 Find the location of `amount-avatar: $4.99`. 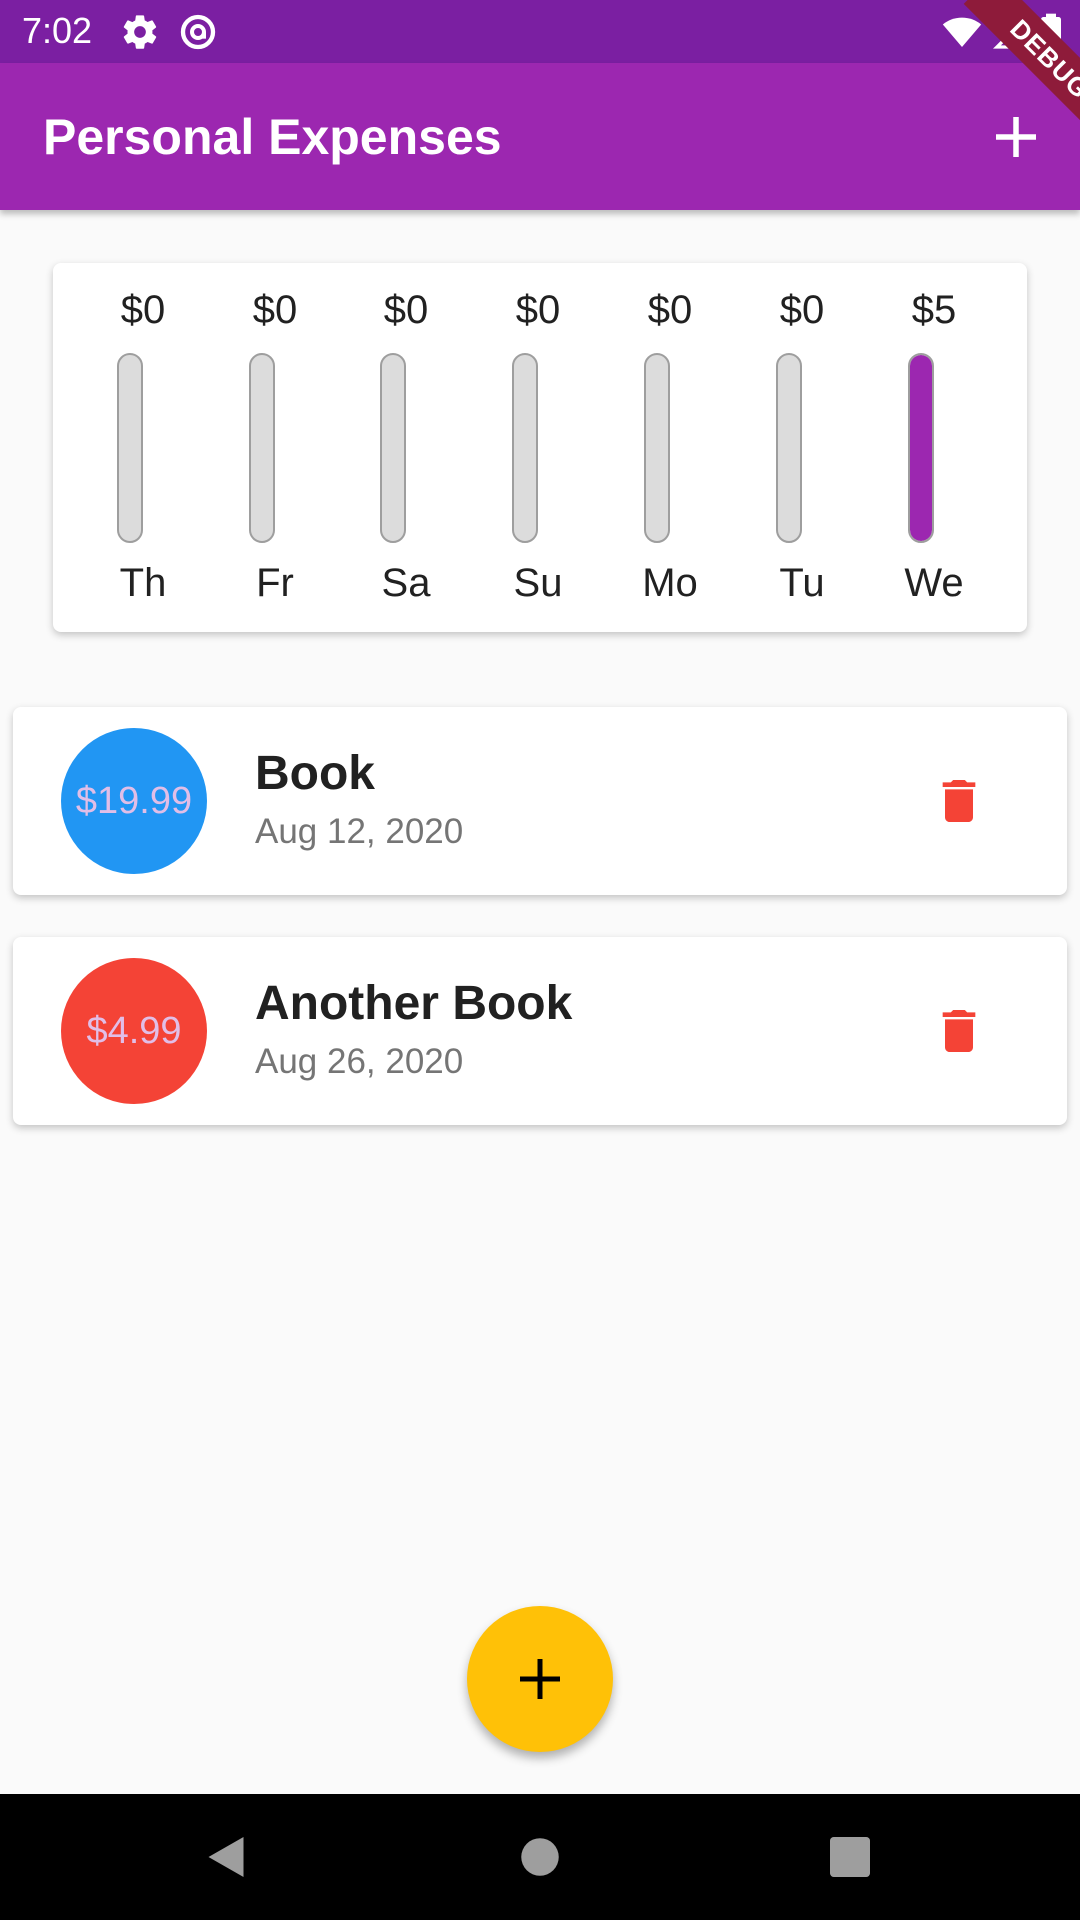

amount-avatar: $4.99 is located at coordinates (134, 1031).